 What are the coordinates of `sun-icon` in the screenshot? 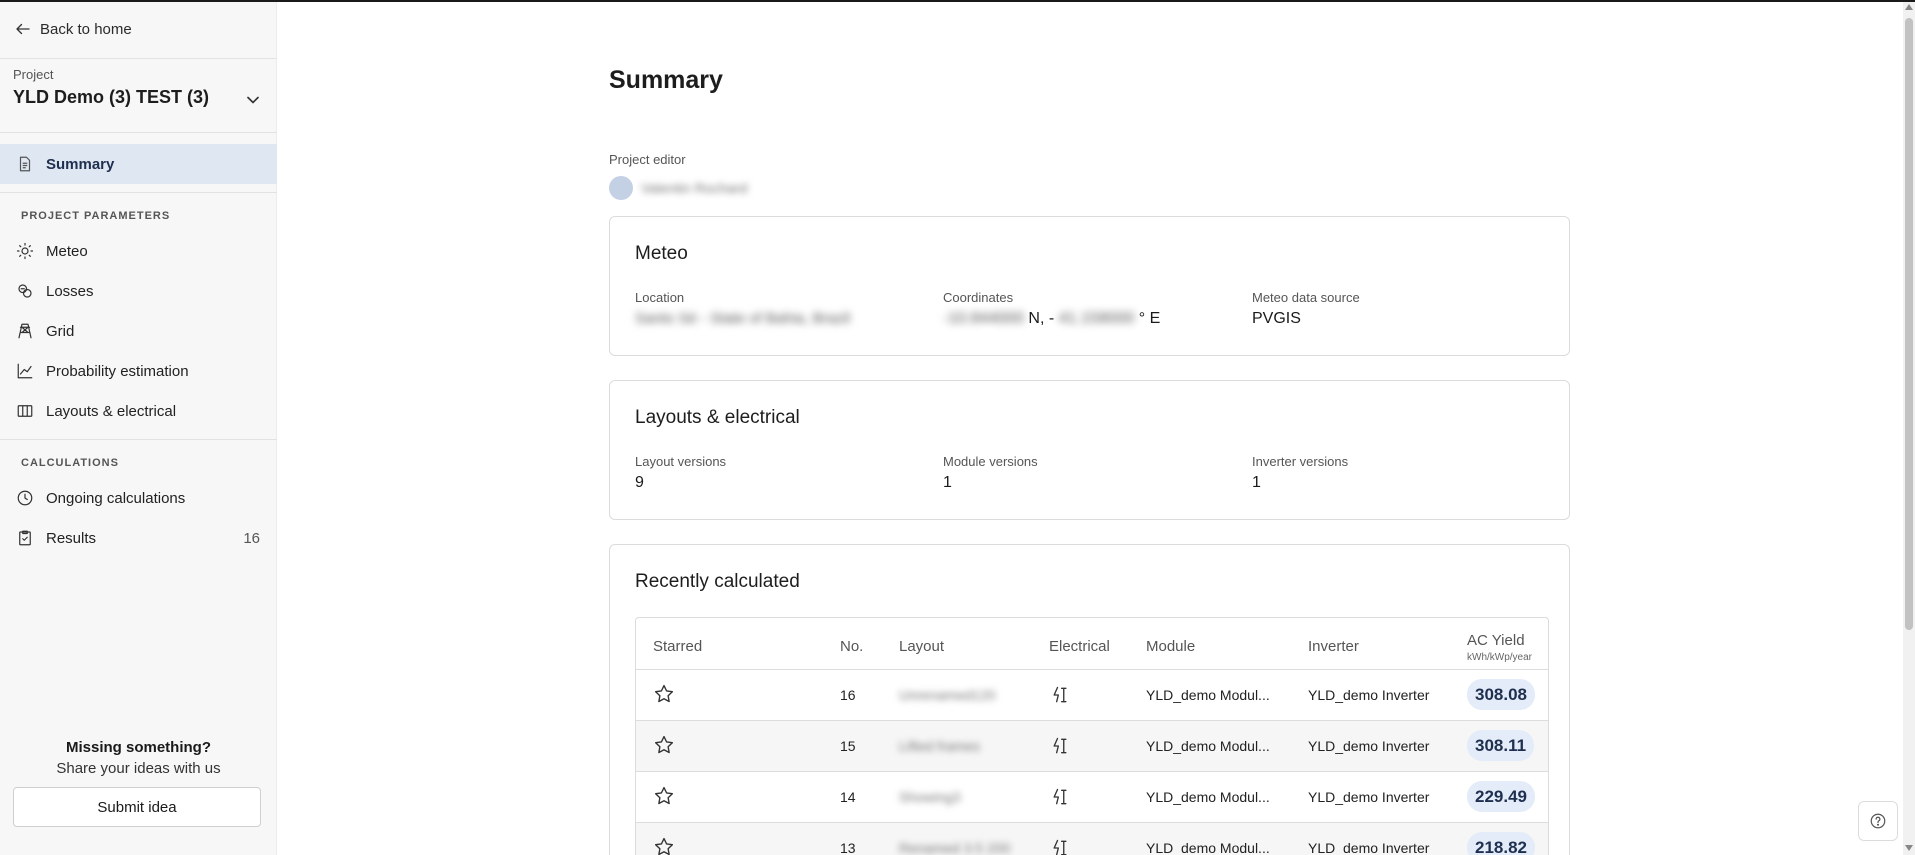 It's located at (25, 251).